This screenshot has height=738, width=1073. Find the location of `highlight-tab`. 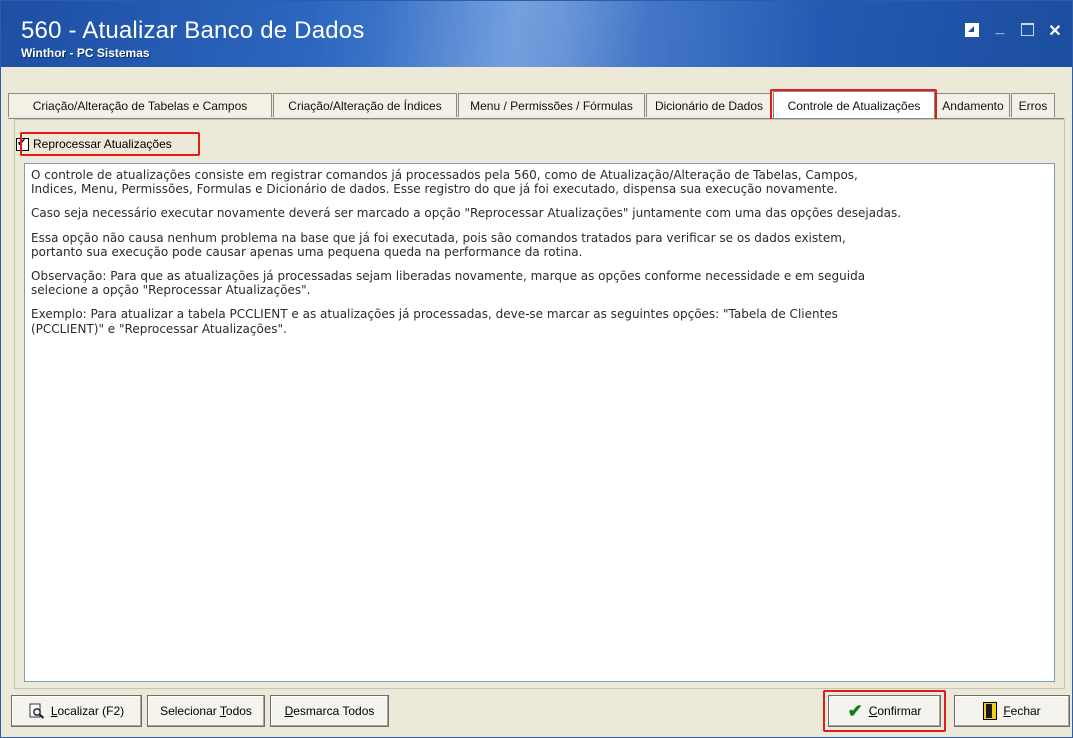

highlight-tab is located at coordinates (853, 105).